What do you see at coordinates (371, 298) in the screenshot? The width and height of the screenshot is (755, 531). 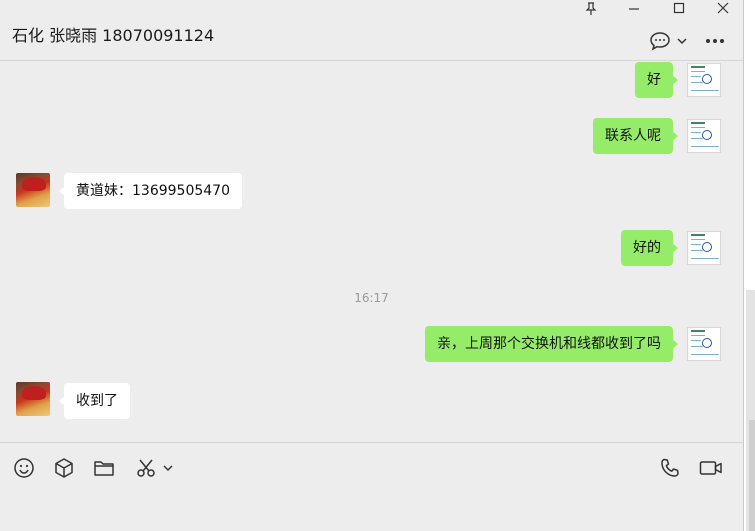 I see `message-timestamp: 16:17` at bounding box center [371, 298].